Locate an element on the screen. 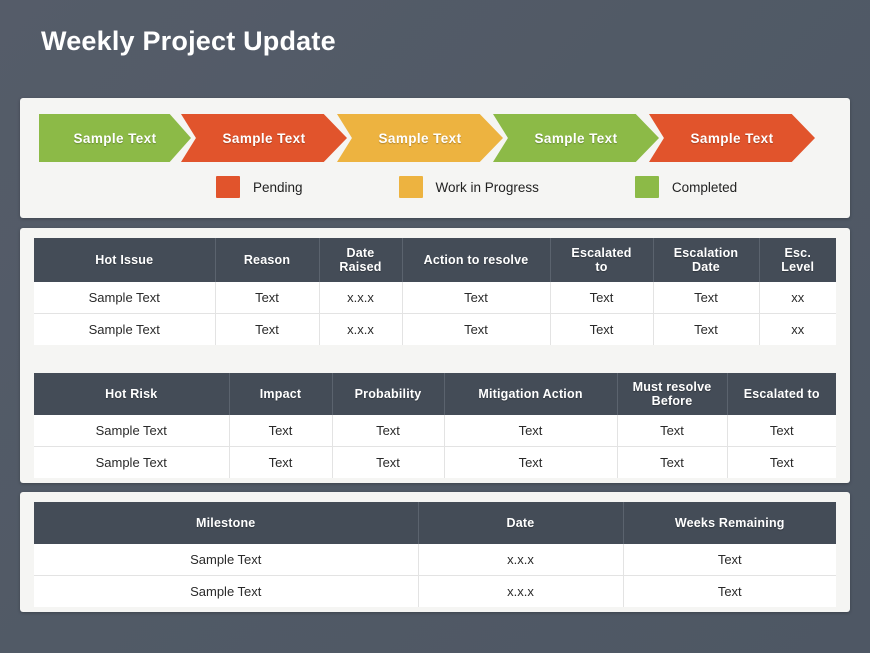 The image size is (870, 653). process-step-5: Sample Text is located at coordinates (732, 138).